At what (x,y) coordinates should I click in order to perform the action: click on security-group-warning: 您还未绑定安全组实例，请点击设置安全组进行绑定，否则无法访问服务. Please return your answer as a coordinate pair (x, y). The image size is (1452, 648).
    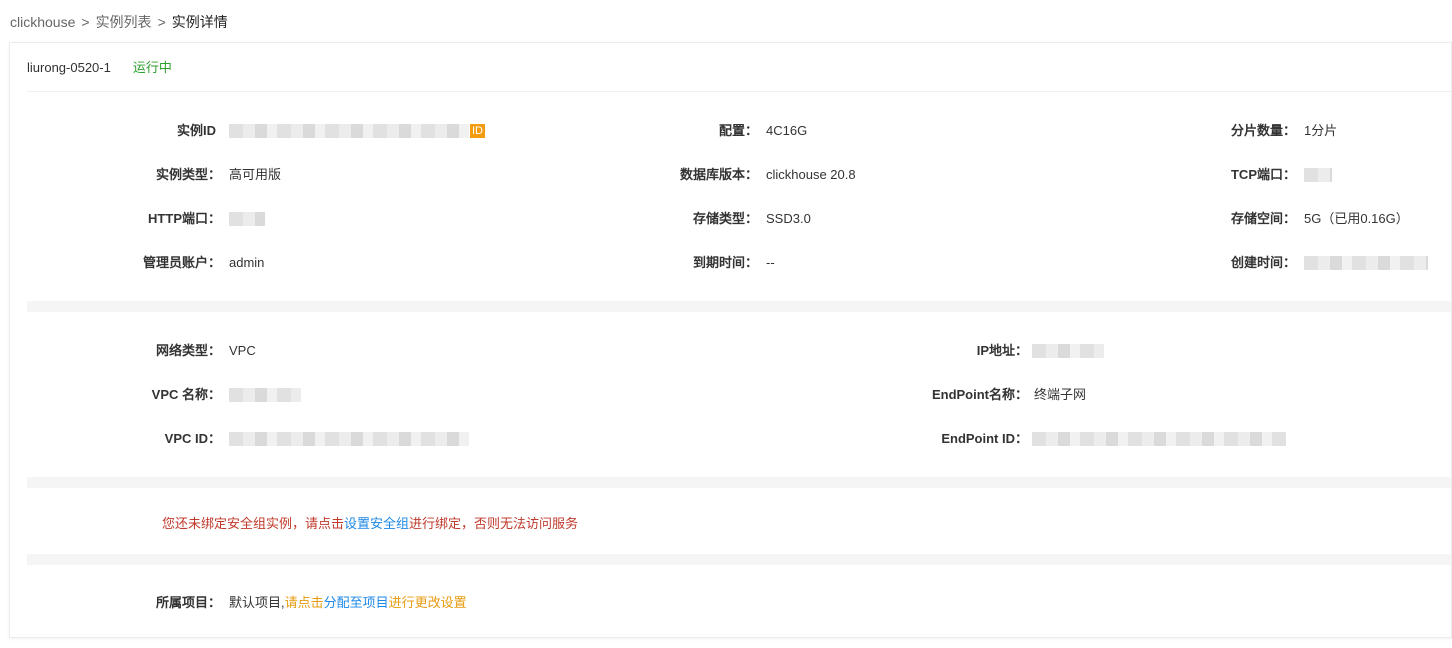
    Looking at the image, I should click on (370, 522).